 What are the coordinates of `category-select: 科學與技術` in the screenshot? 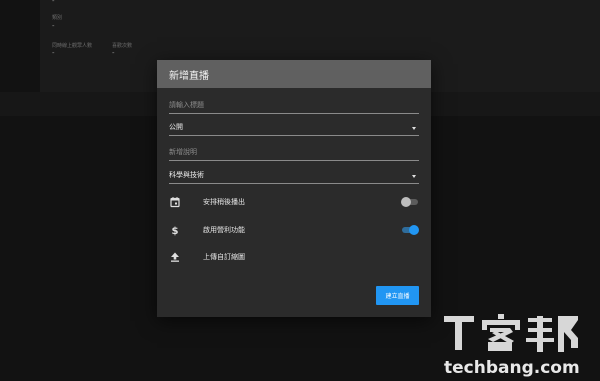 It's located at (294, 176).